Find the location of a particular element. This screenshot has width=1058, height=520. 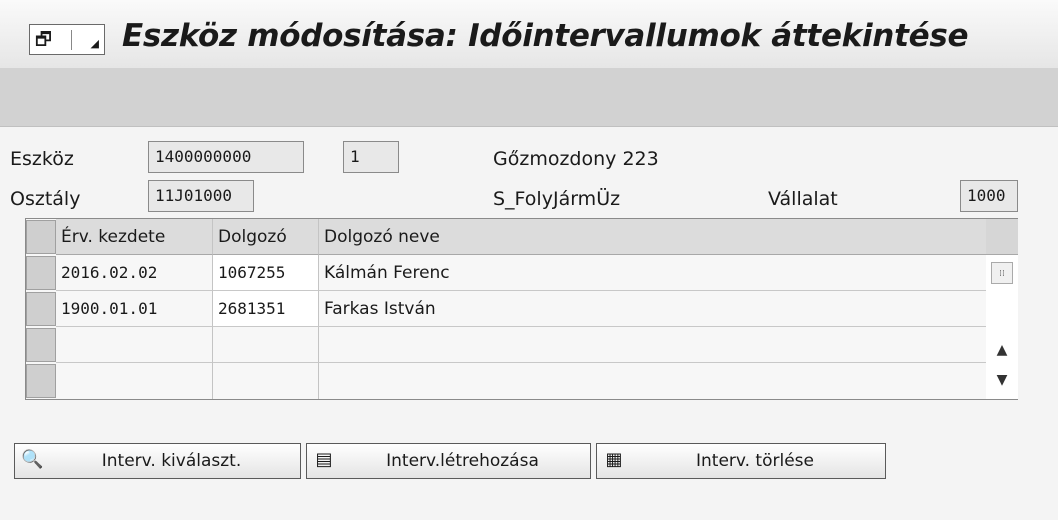

table-header-row: Érv. kezdete Dolgozó Dolgozó neve is located at coordinates (506, 237).